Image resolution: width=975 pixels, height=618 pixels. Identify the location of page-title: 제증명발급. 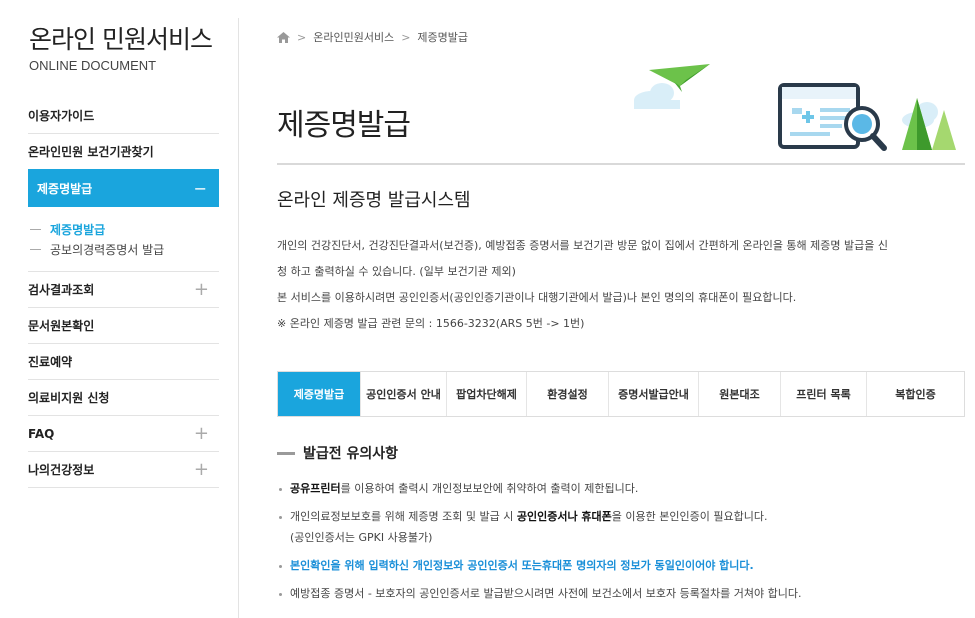
(344, 125).